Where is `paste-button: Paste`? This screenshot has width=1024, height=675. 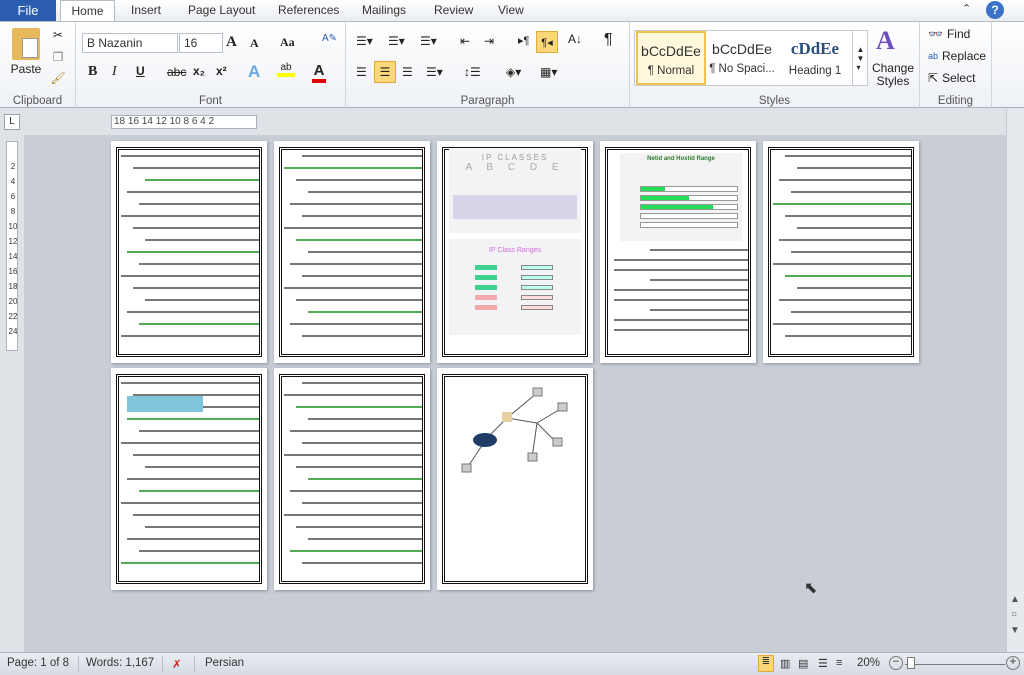 paste-button: Paste is located at coordinates (26, 69).